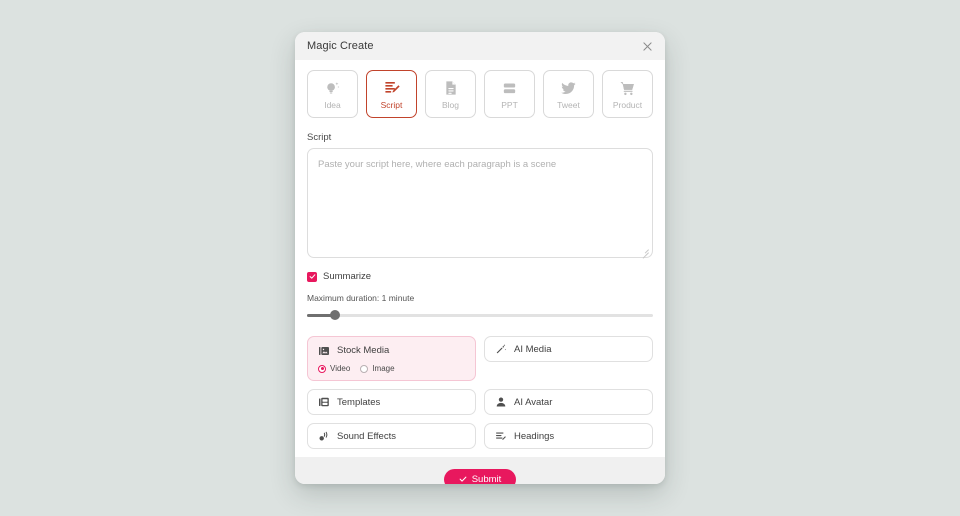 The image size is (960, 516). What do you see at coordinates (312, 276) in the screenshot?
I see `checkbox-checked-icon` at bounding box center [312, 276].